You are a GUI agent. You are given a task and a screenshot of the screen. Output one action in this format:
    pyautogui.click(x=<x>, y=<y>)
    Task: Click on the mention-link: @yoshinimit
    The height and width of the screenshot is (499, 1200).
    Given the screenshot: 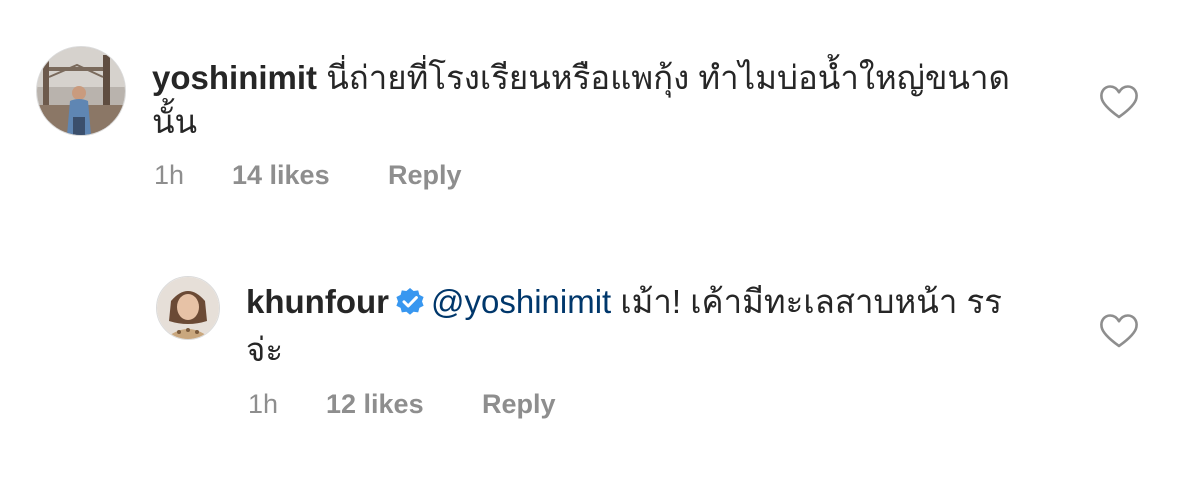 What is the action you would take?
    pyautogui.click(x=521, y=301)
    